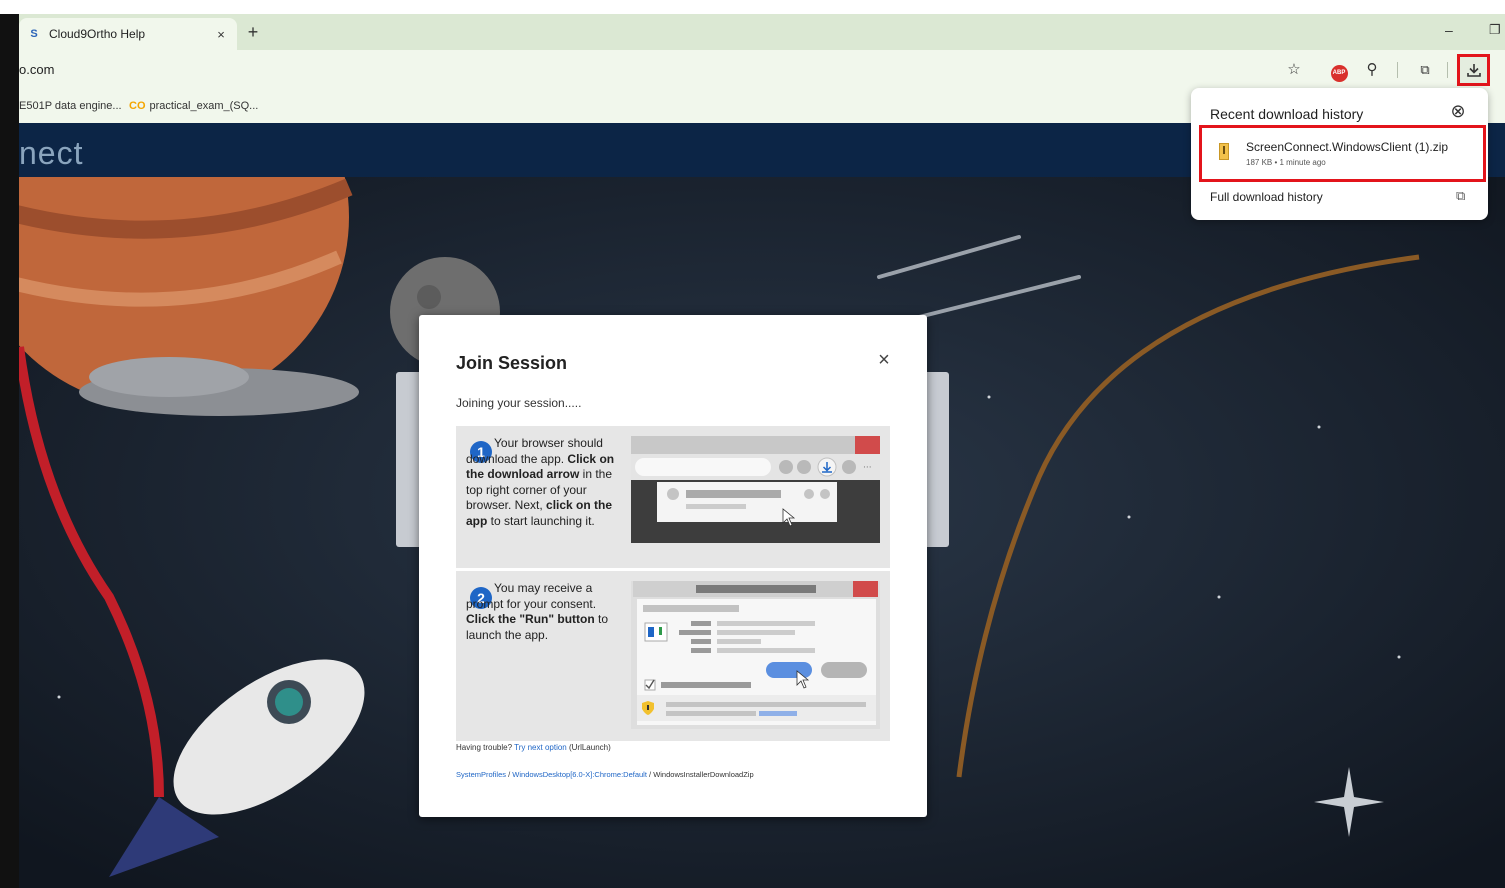 This screenshot has width=1505, height=888. I want to click on colab-icon: CO, so click(137, 106).